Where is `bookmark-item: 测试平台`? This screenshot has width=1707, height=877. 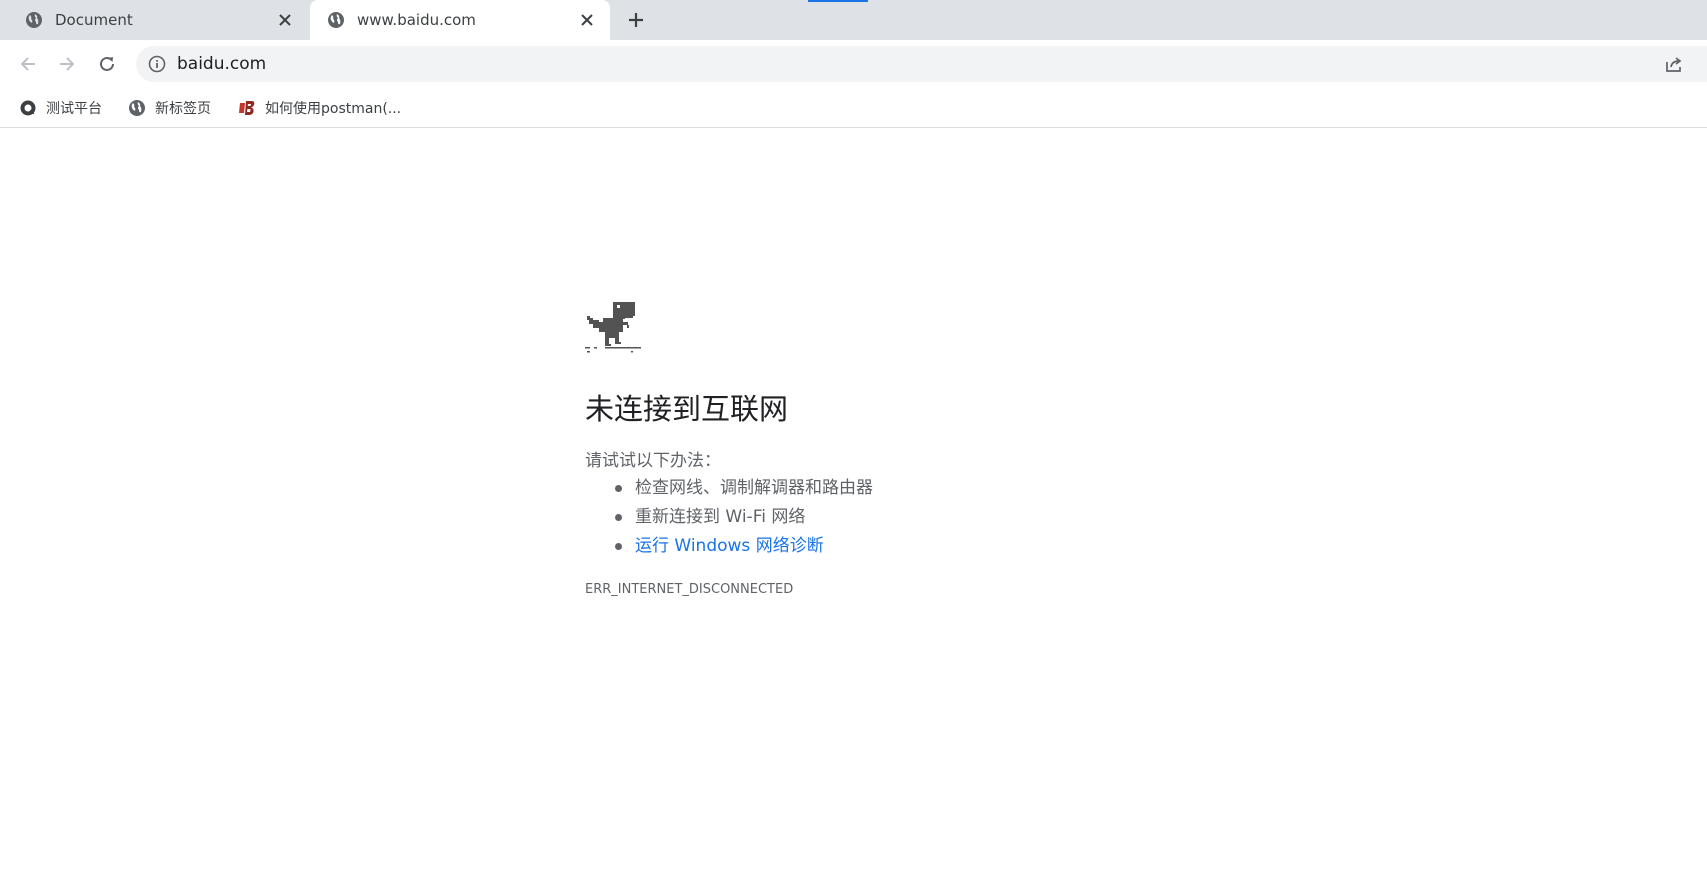 bookmark-item: 测试平台 is located at coordinates (60, 108).